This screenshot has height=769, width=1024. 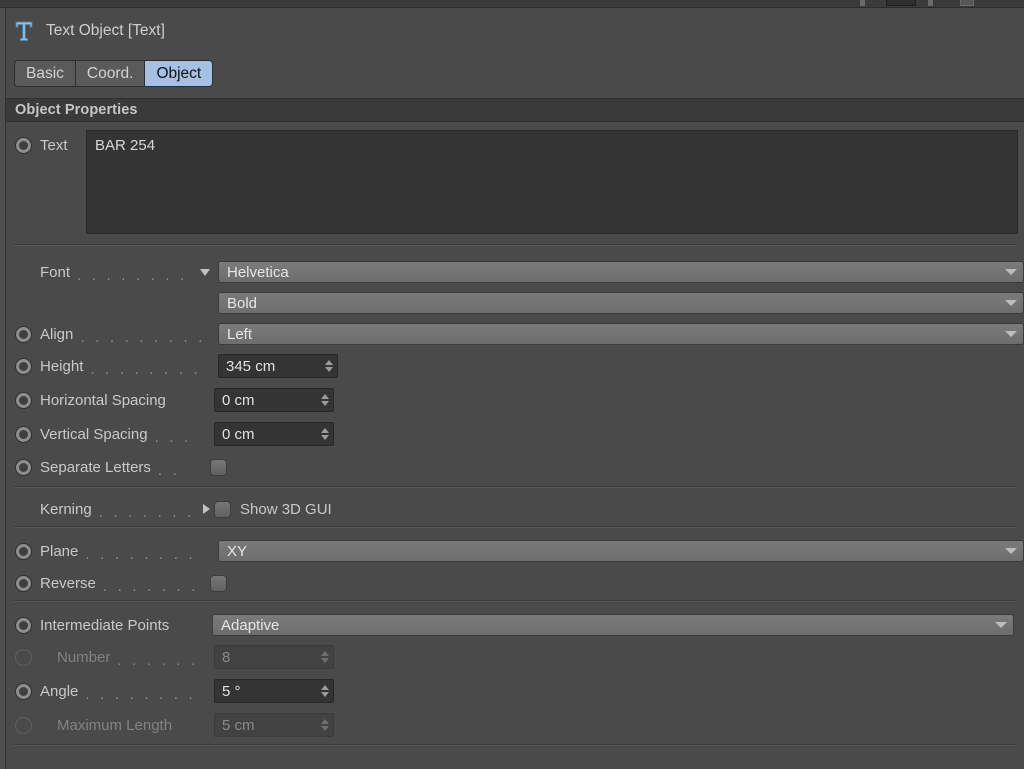 What do you see at coordinates (179, 73) in the screenshot?
I see `tab-object: Object` at bounding box center [179, 73].